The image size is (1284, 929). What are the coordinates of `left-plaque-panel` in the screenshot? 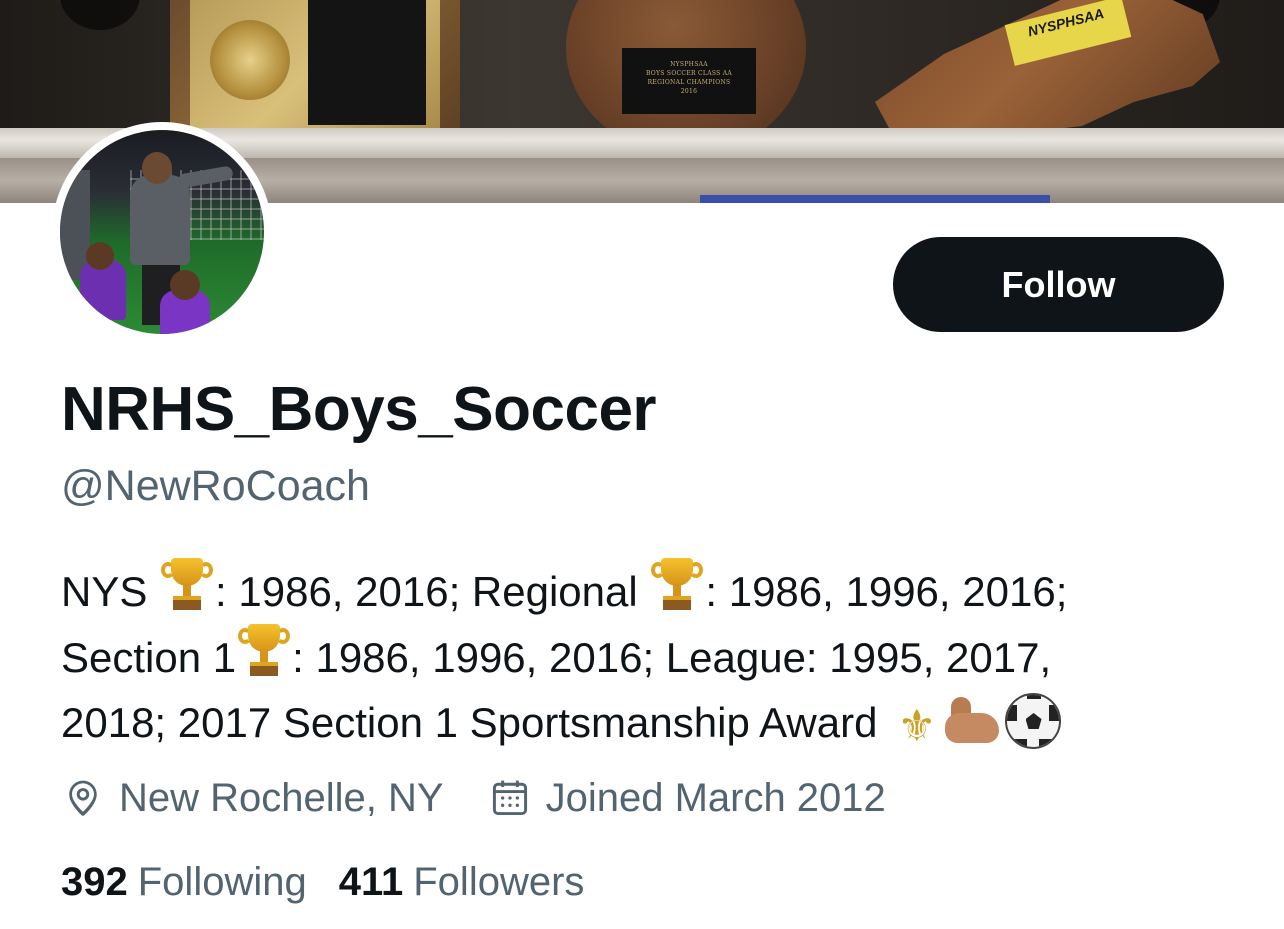 It's located at (367, 62).